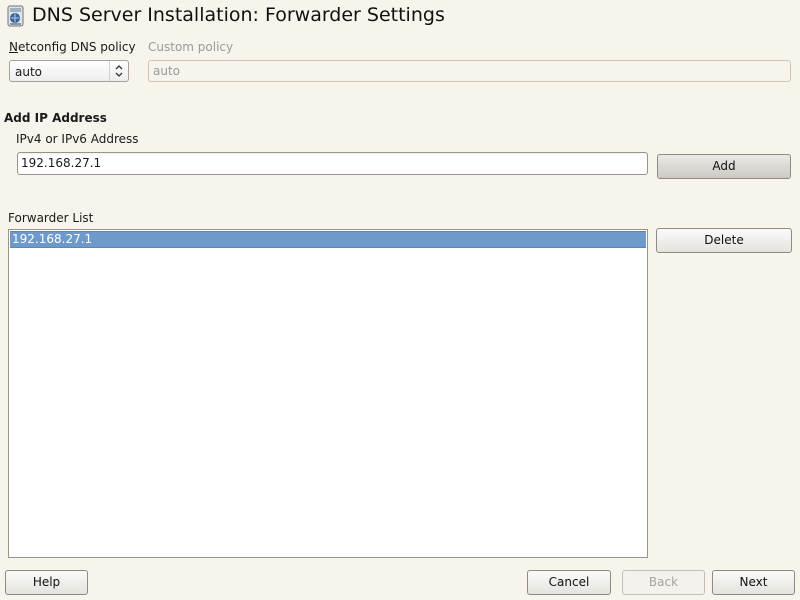 This screenshot has width=800, height=600. Describe the element at coordinates (663, 582) in the screenshot. I see `back-button: Back` at that location.